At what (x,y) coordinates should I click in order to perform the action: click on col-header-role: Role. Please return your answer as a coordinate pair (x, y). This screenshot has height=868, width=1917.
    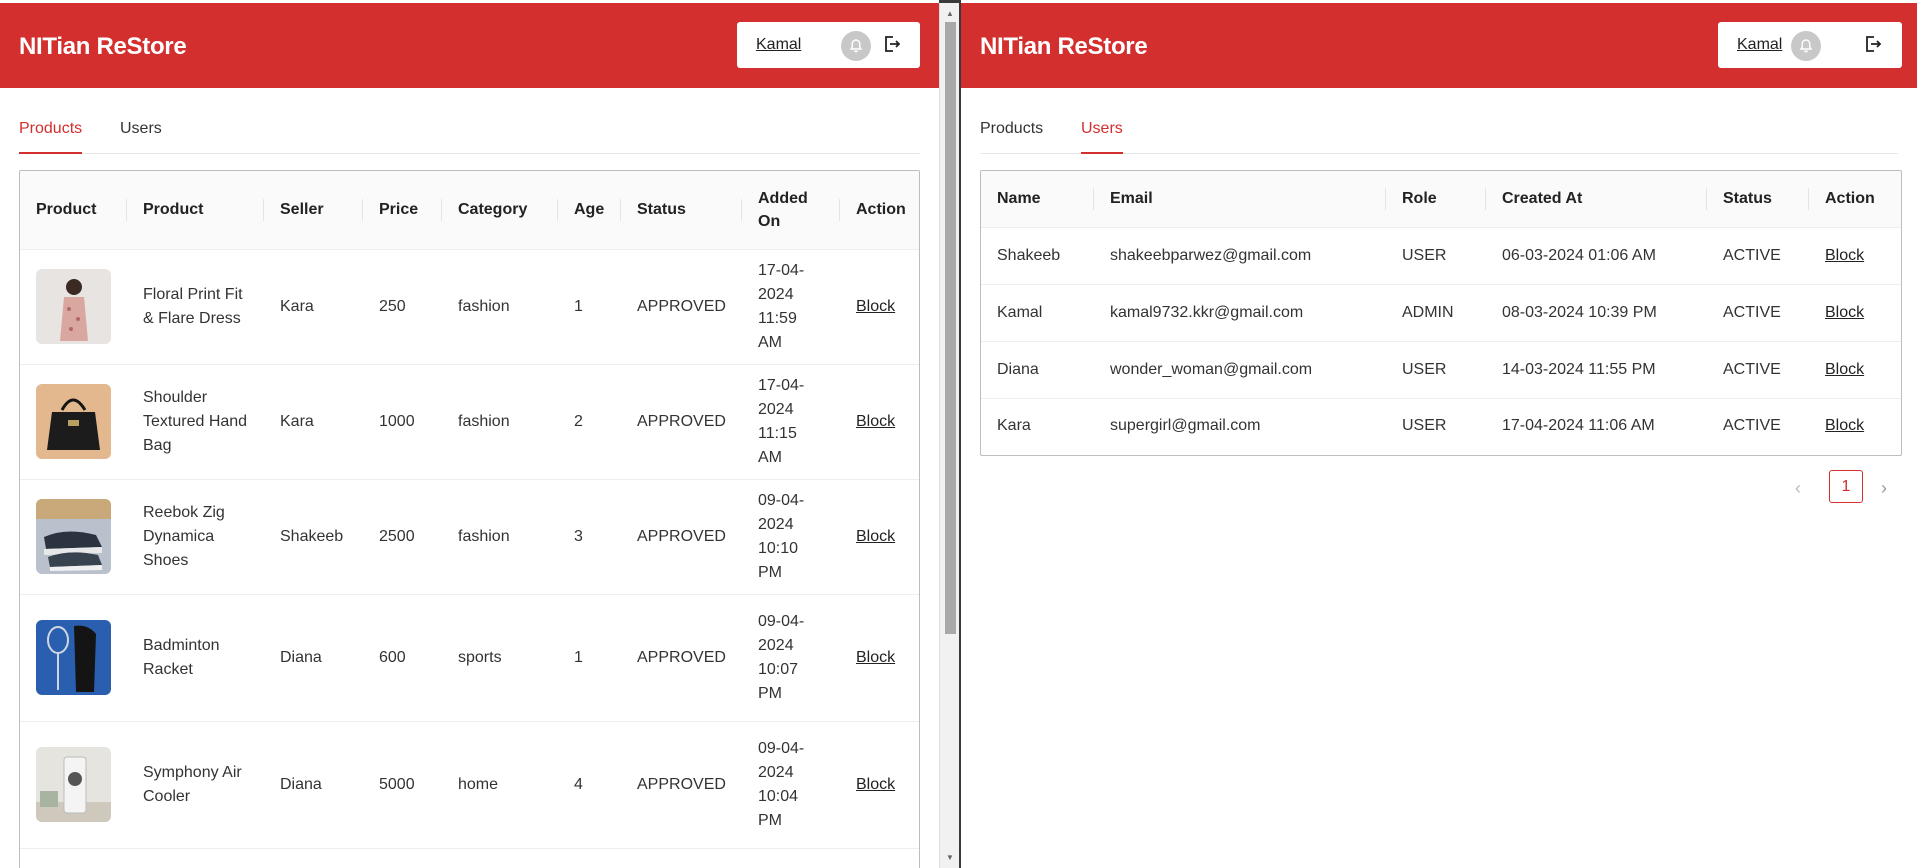
    Looking at the image, I should click on (1436, 199).